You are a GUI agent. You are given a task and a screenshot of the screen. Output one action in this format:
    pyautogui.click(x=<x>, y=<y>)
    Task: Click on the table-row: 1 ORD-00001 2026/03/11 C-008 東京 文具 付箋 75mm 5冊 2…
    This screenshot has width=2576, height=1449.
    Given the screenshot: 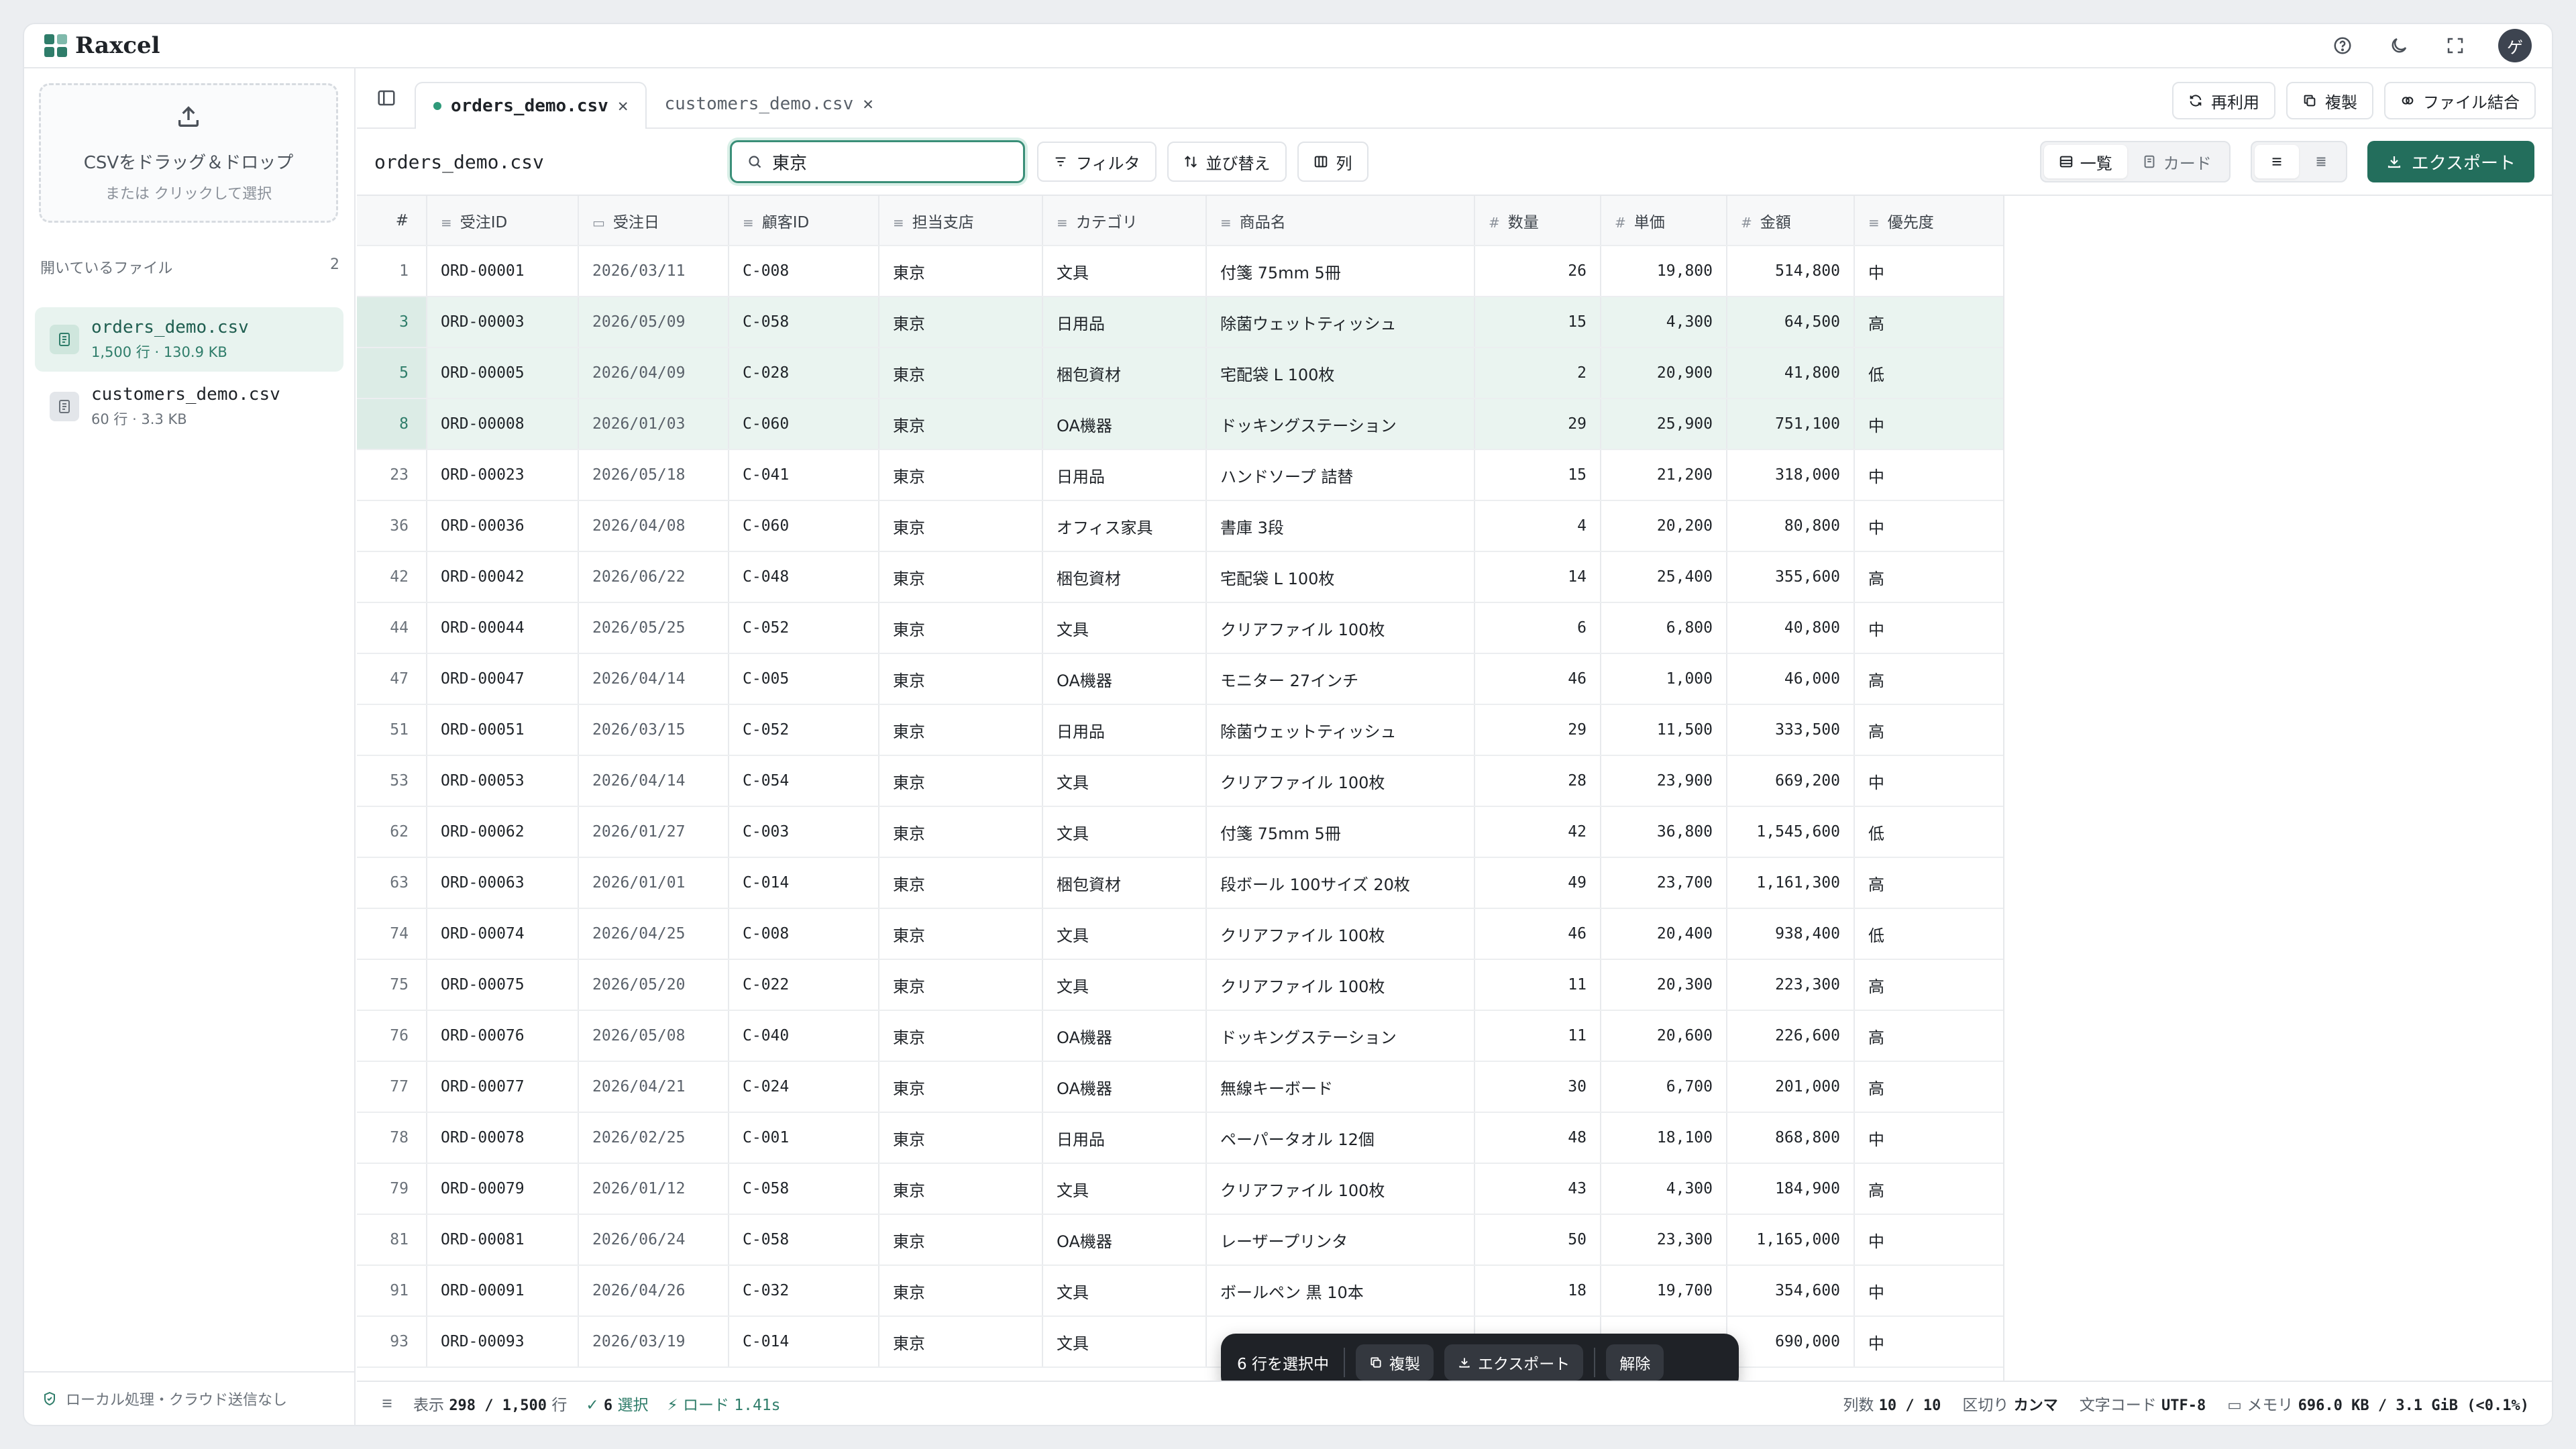 What is the action you would take?
    pyautogui.click(x=1180, y=271)
    